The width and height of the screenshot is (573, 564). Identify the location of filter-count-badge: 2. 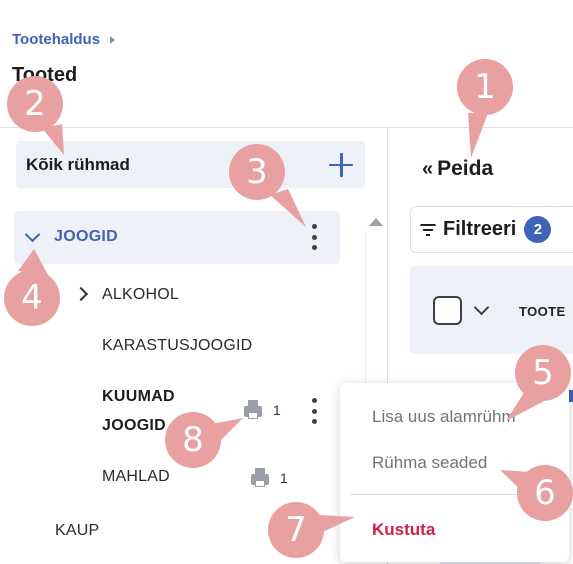
(538, 229).